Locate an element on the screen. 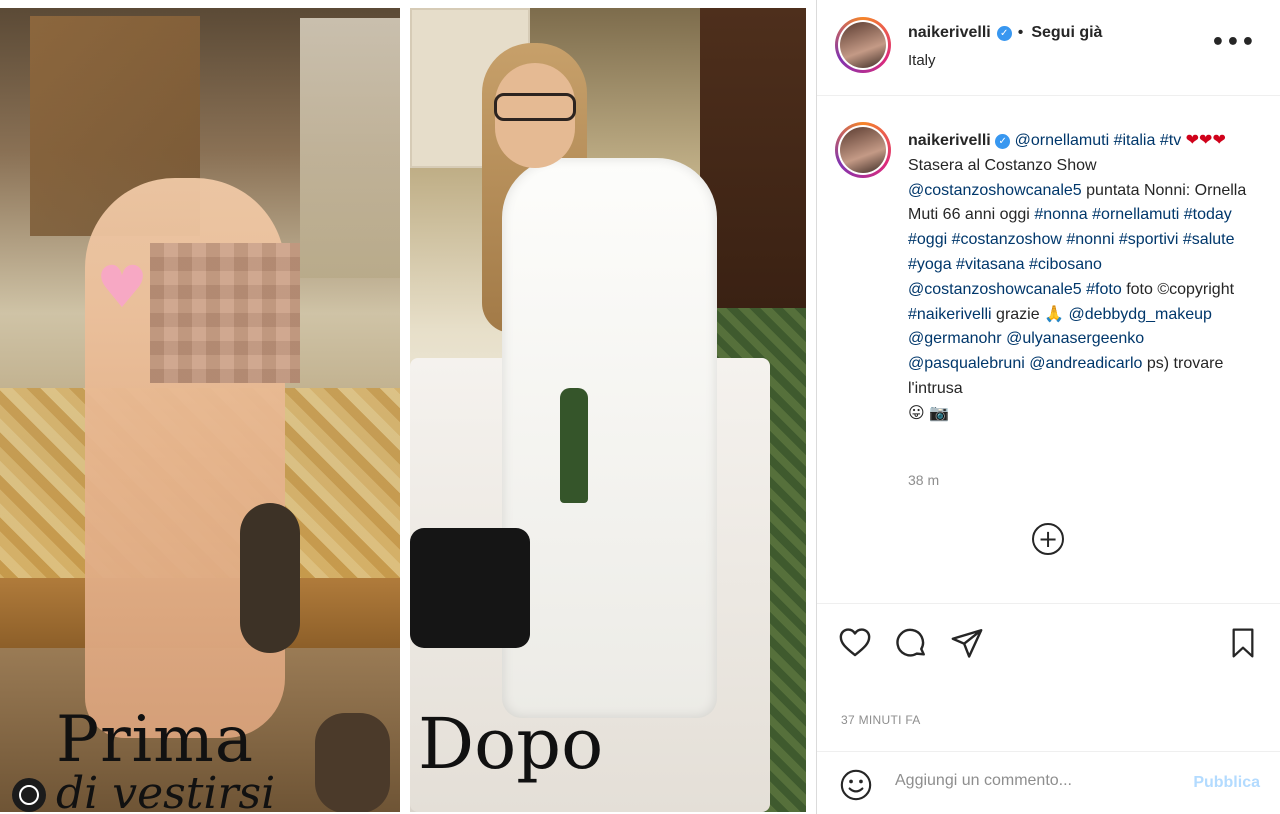 Image resolution: width=1280 pixels, height=814 pixels. author-row: naikerivelli ✓ • Segui già is located at coordinates (1005, 33).